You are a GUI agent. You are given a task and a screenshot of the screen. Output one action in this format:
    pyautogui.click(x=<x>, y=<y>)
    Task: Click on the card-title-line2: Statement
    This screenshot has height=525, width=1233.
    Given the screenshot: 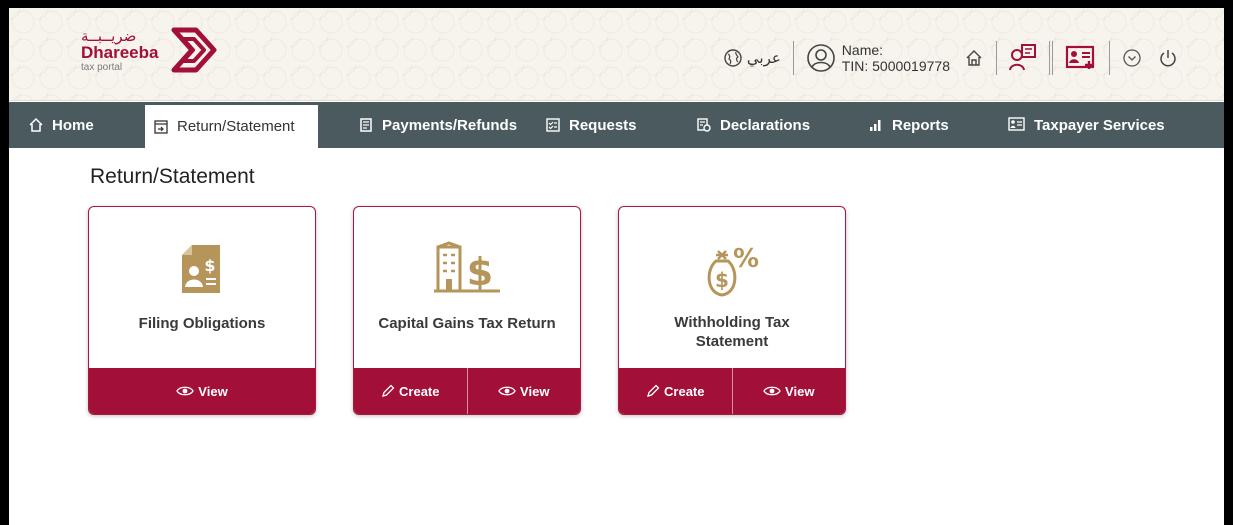 What is the action you would take?
    pyautogui.click(x=732, y=341)
    